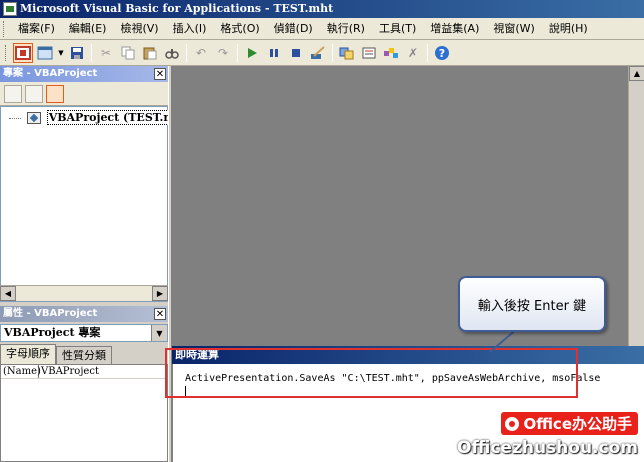  I want to click on run-icon, so click(252, 53).